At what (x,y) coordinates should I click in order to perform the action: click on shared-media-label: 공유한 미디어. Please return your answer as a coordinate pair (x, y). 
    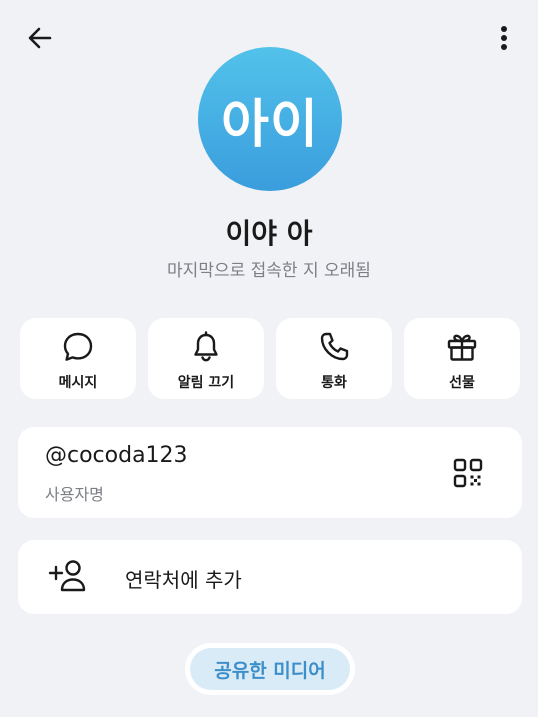
    Looking at the image, I should click on (270, 670).